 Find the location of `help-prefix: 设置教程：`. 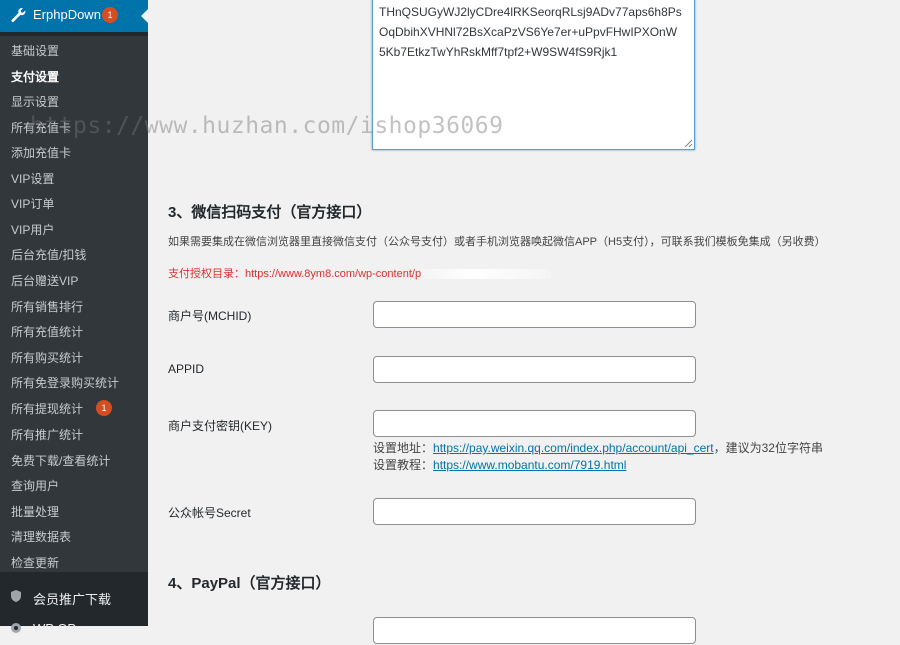

help-prefix: 设置教程： is located at coordinates (403, 465).